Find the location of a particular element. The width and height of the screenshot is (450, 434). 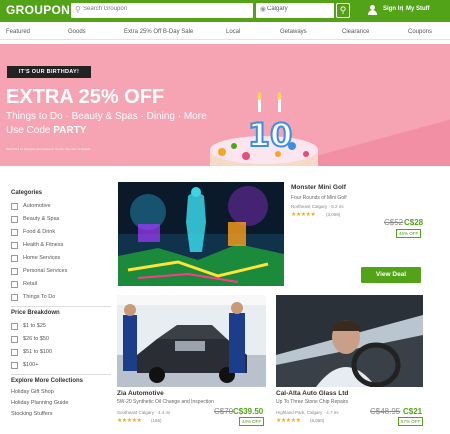

nav-getaways: Getaways is located at coordinates (293, 32).